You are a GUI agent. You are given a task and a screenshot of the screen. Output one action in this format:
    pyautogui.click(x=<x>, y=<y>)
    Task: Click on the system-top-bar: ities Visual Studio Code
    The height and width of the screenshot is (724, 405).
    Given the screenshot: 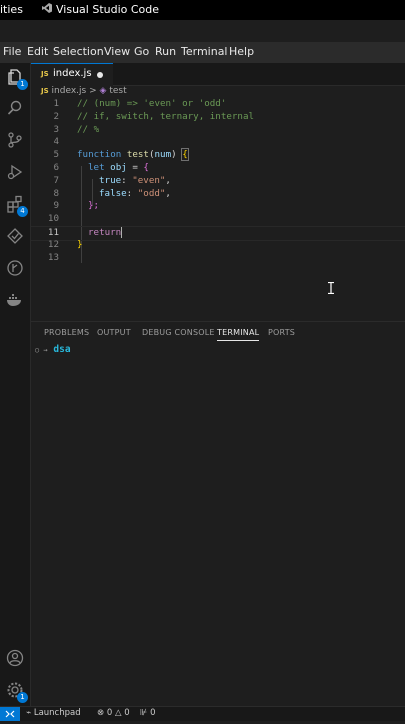 What is the action you would take?
    pyautogui.click(x=202, y=10)
    